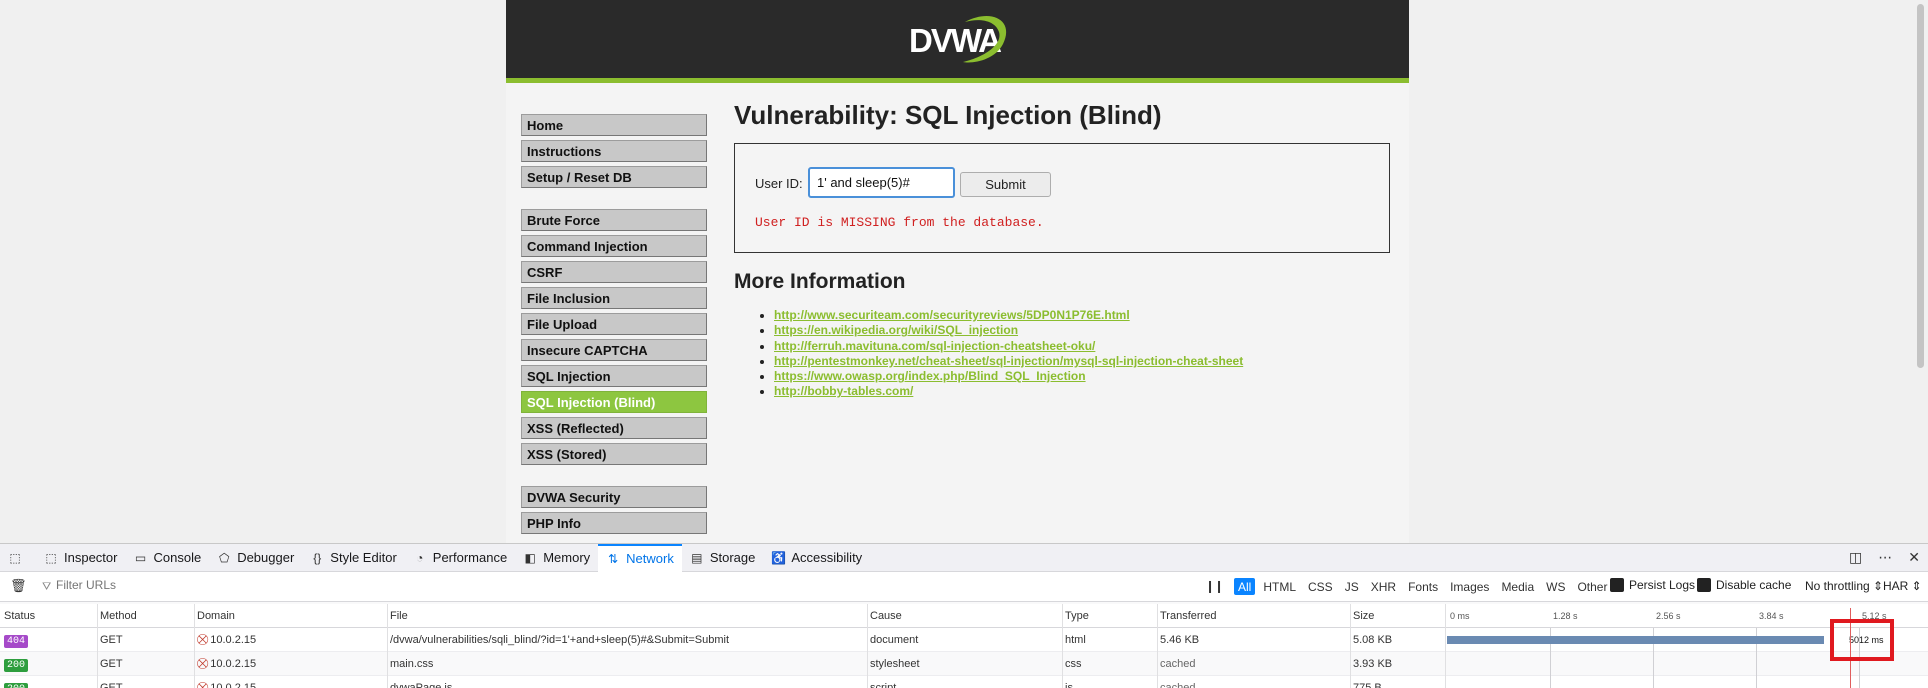  What do you see at coordinates (614, 246) in the screenshot?
I see `menu-item-command-injection: Command Injection` at bounding box center [614, 246].